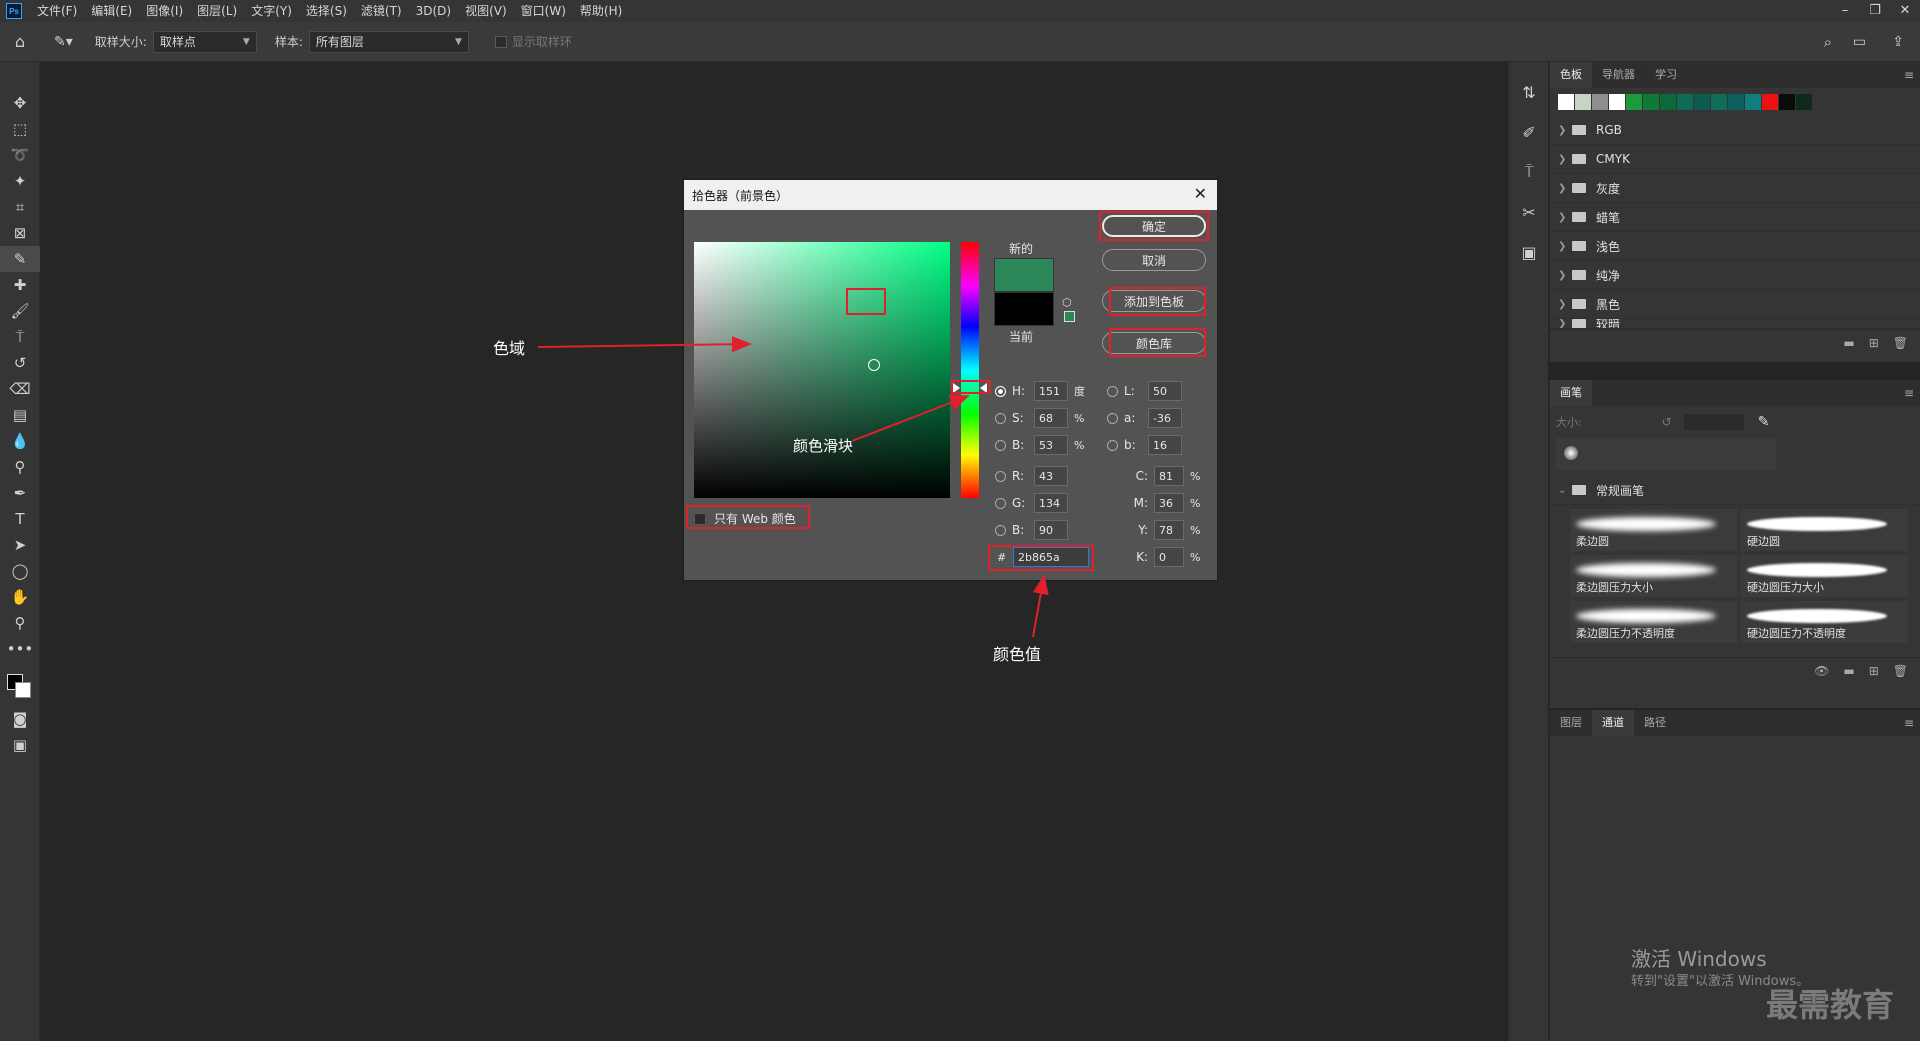 This screenshot has width=1920, height=1041. I want to click on green-radio, so click(1000, 503).